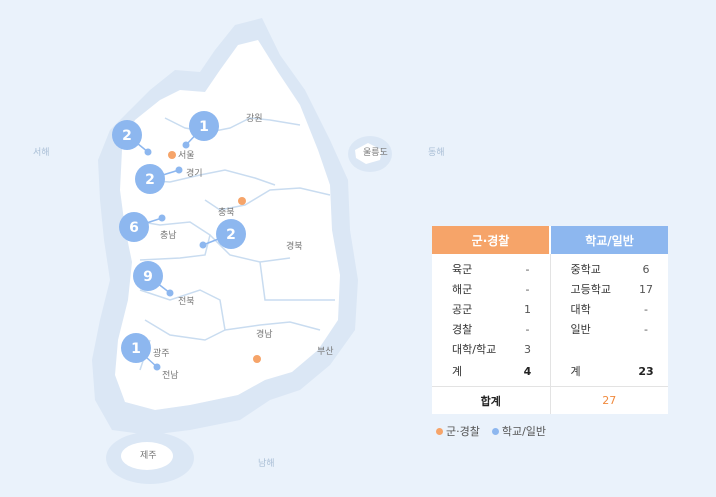 The width and height of the screenshot is (716, 497). Describe the element at coordinates (580, 309) in the screenshot. I see `stat-label: 대학` at that location.